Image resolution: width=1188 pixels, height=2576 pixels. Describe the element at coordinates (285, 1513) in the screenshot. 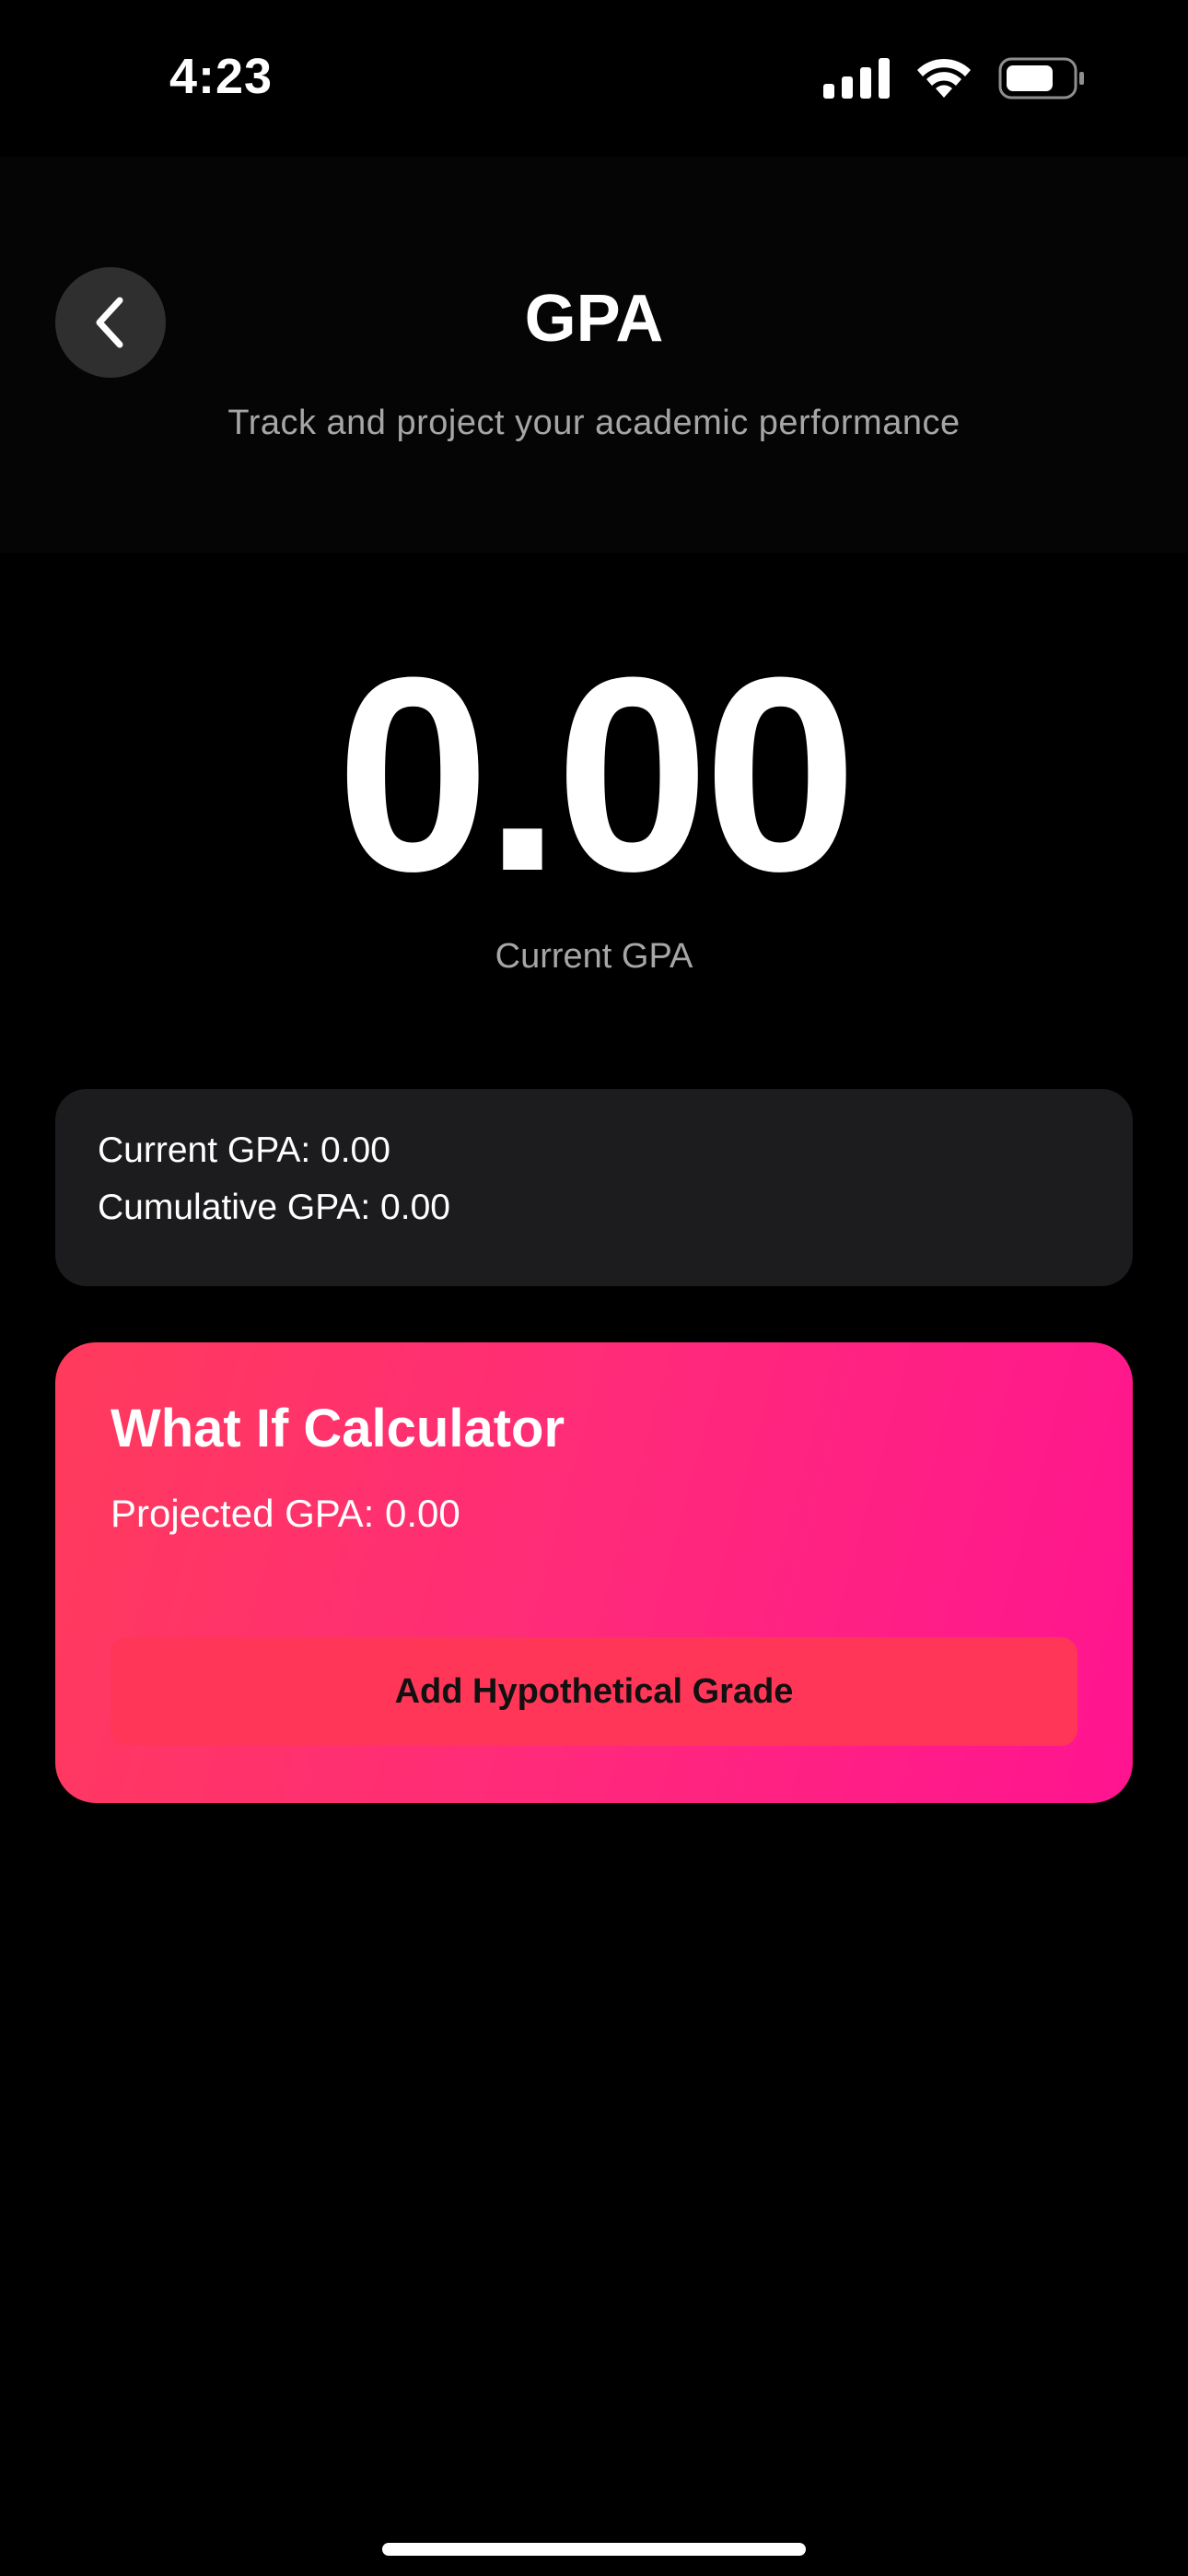

I see `projected-gpa-text: Projected GPA: 0.00` at that location.